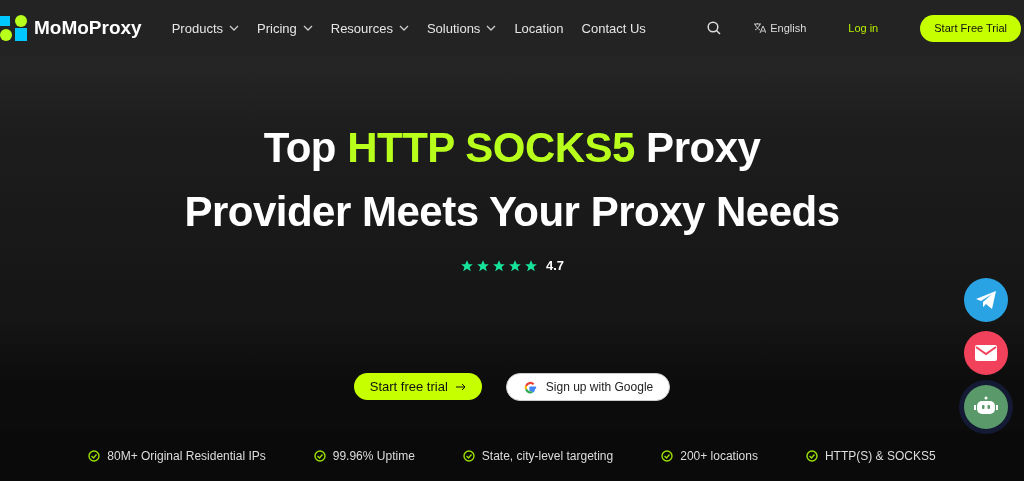 This screenshot has height=481, width=1024. What do you see at coordinates (970, 28) in the screenshot?
I see `start-trial-button: Start Free Trial` at bounding box center [970, 28].